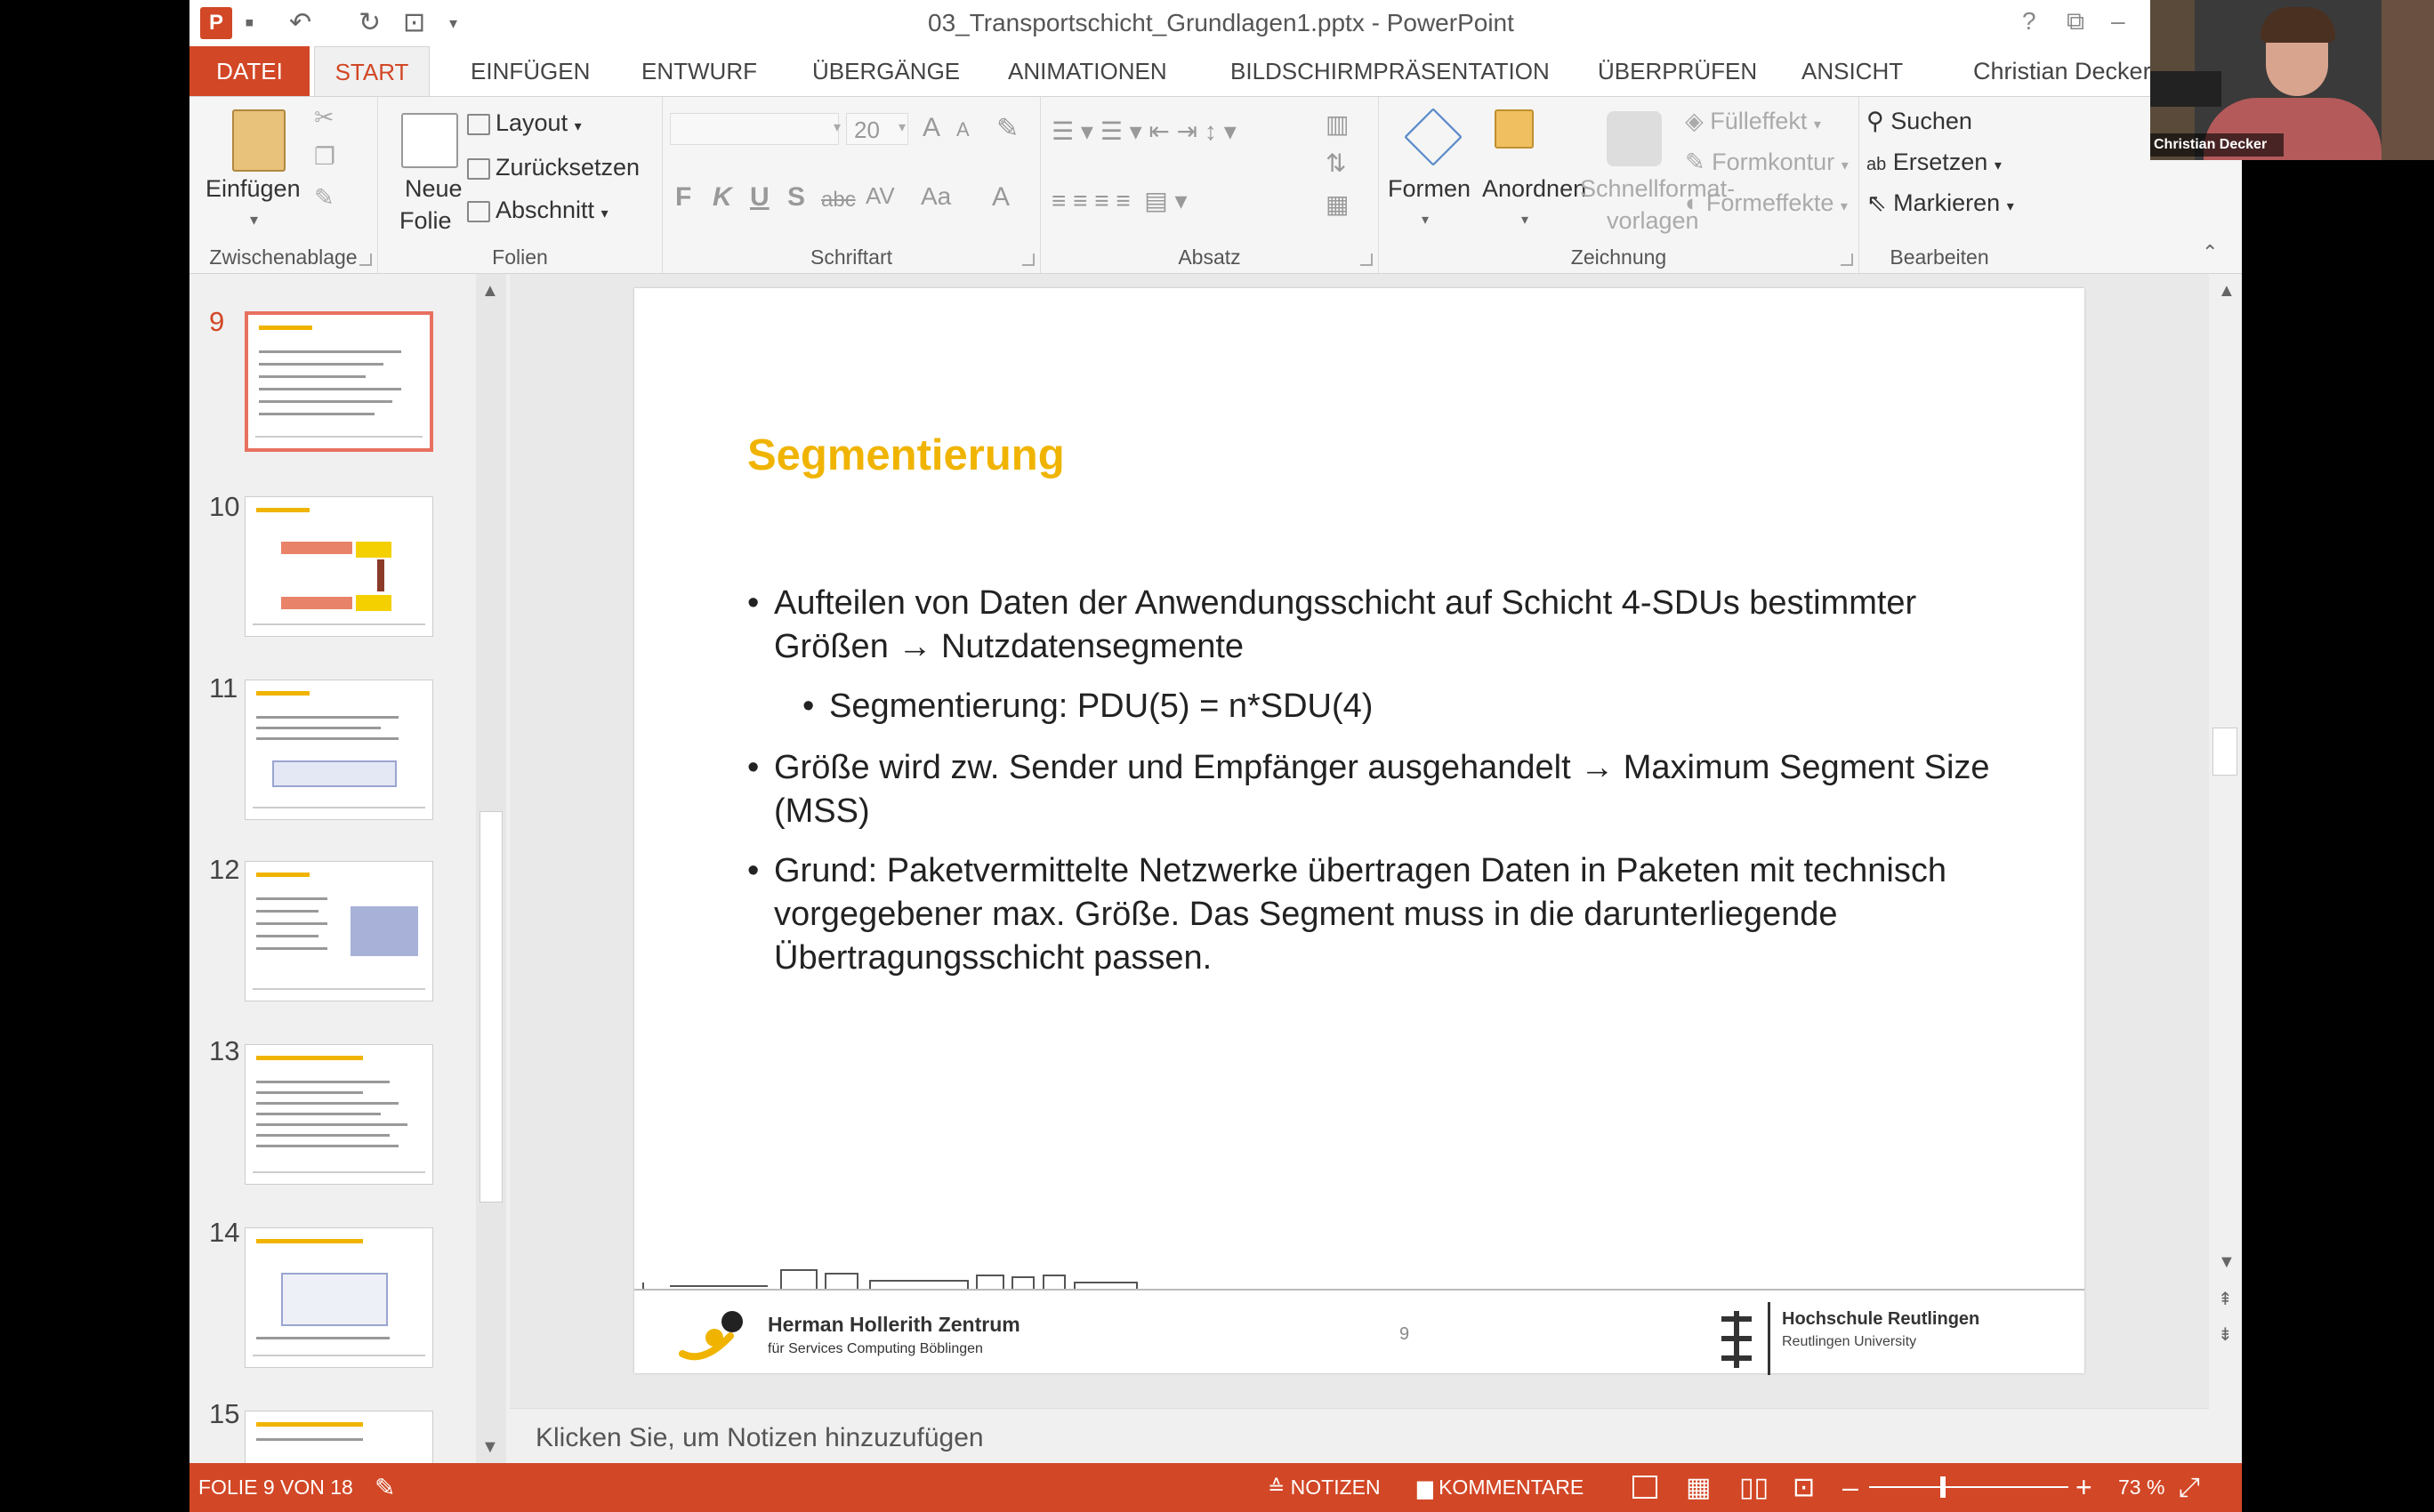 This screenshot has height=1512, width=2434. Describe the element at coordinates (1844, 207) in the screenshot. I see `shape-effects-dropdown-icon: ▾` at that location.